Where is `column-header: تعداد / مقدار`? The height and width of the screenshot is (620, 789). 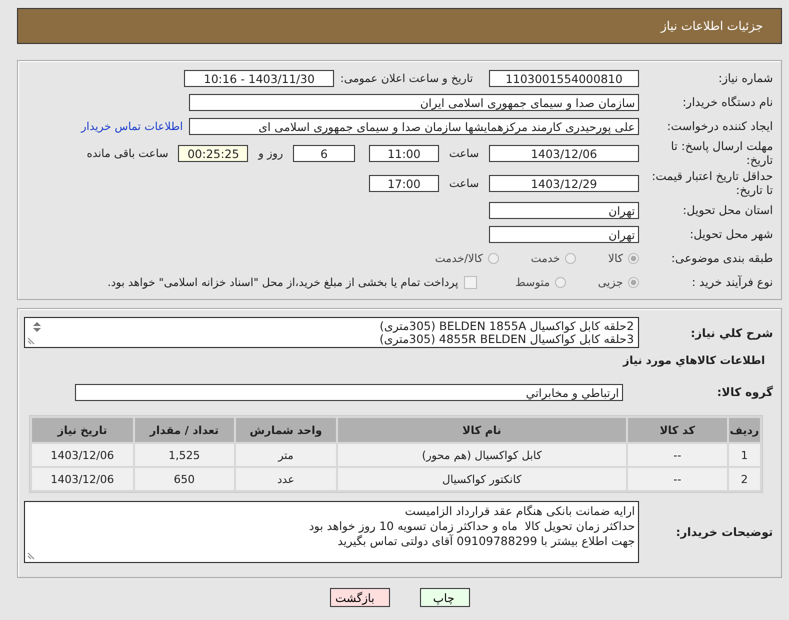
column-header: تعداد / مقدار is located at coordinates (184, 430).